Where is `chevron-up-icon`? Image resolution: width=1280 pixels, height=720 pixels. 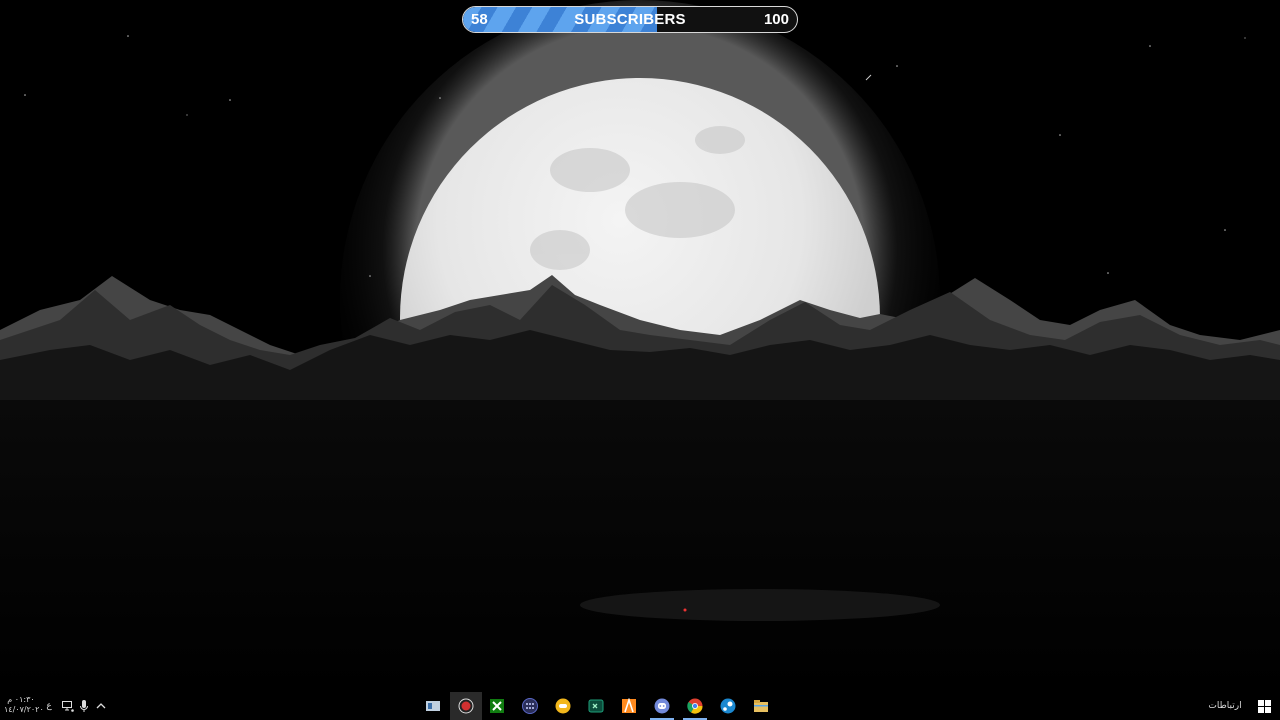 chevron-up-icon is located at coordinates (101, 706).